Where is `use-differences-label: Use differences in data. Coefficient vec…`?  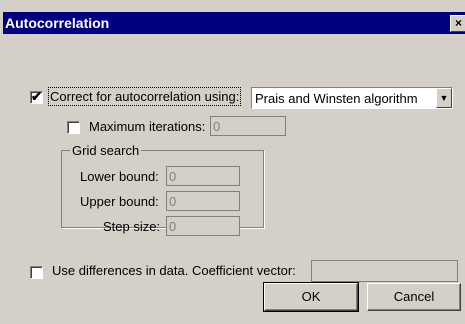 use-differences-label: Use differences in data. Coefficient vec… is located at coordinates (174, 270).